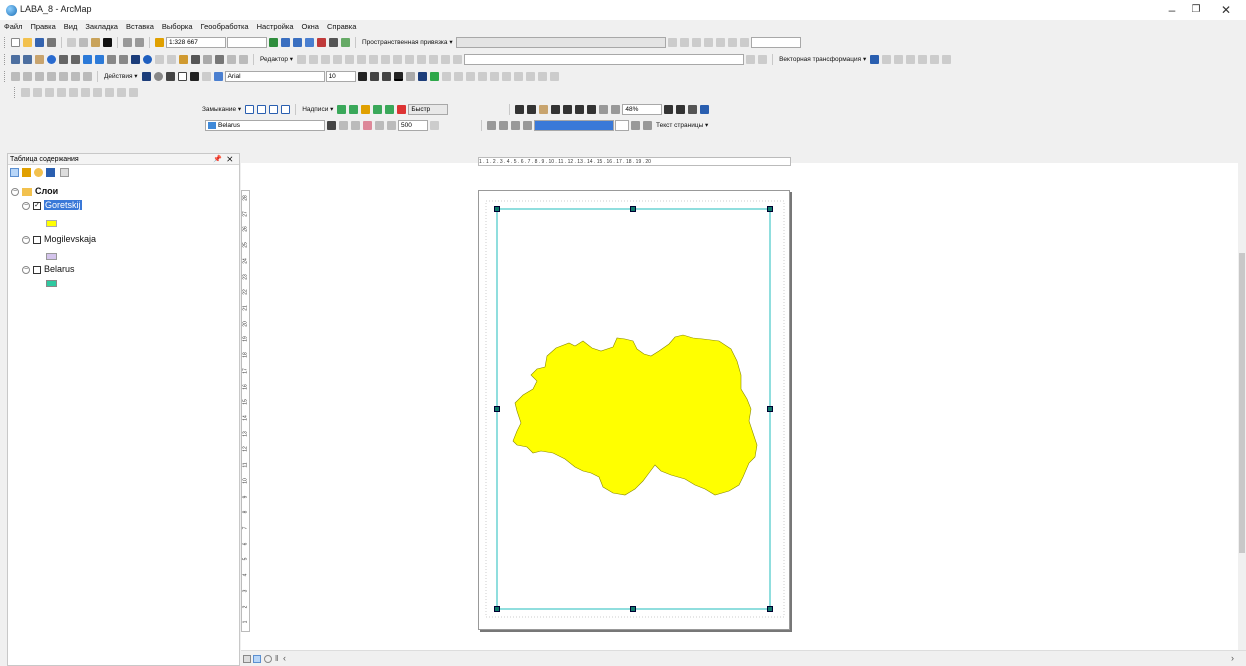 This screenshot has width=1246, height=666. Describe the element at coordinates (257, 659) in the screenshot. I see `layout-view-button` at that location.